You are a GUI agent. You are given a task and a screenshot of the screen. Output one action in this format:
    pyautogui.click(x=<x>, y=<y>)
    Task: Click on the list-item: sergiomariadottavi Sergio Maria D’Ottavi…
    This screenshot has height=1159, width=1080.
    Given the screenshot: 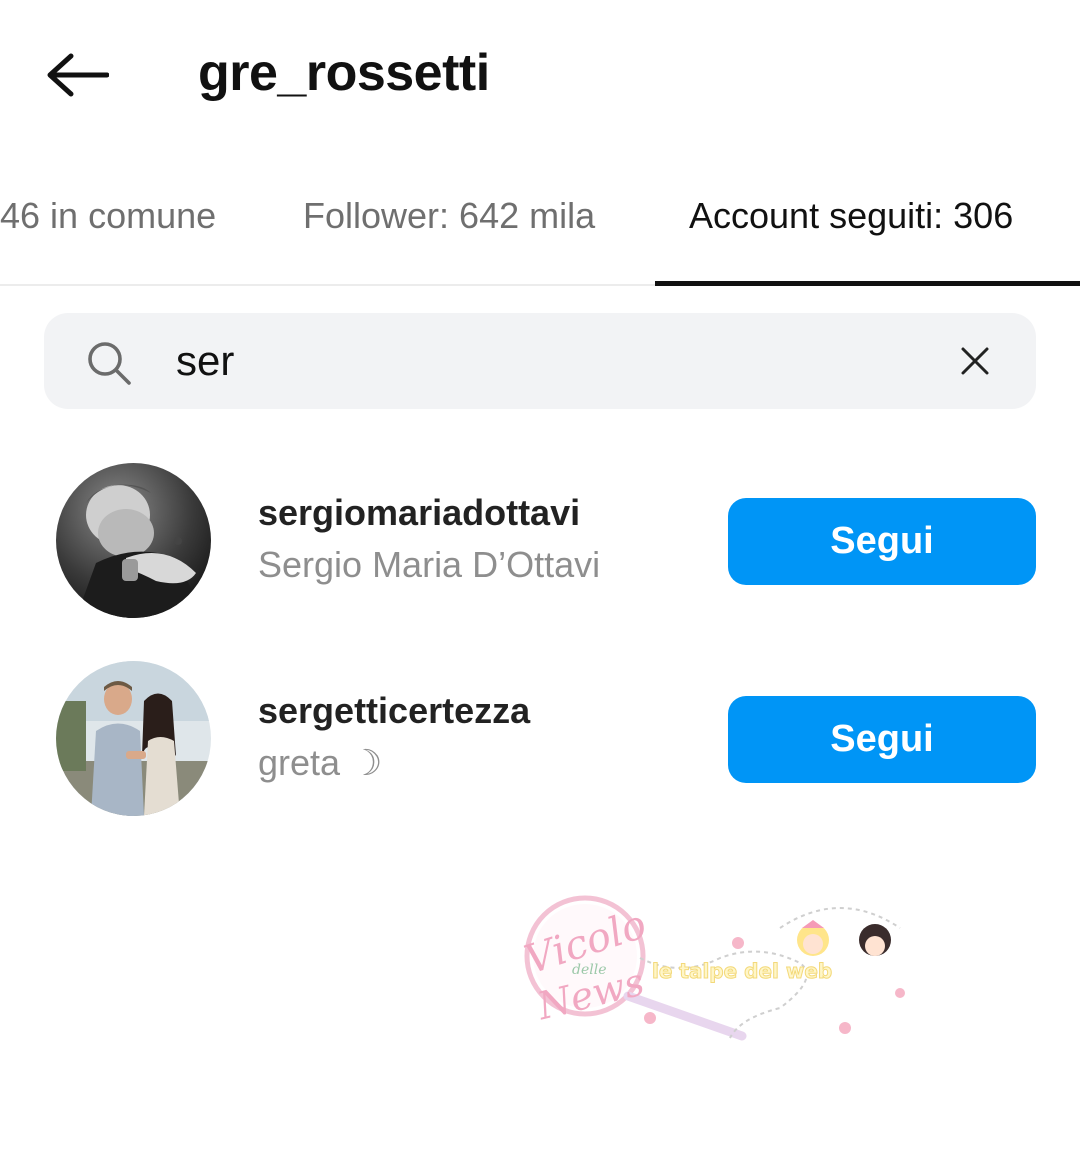 What is the action you would take?
    pyautogui.click(x=540, y=542)
    